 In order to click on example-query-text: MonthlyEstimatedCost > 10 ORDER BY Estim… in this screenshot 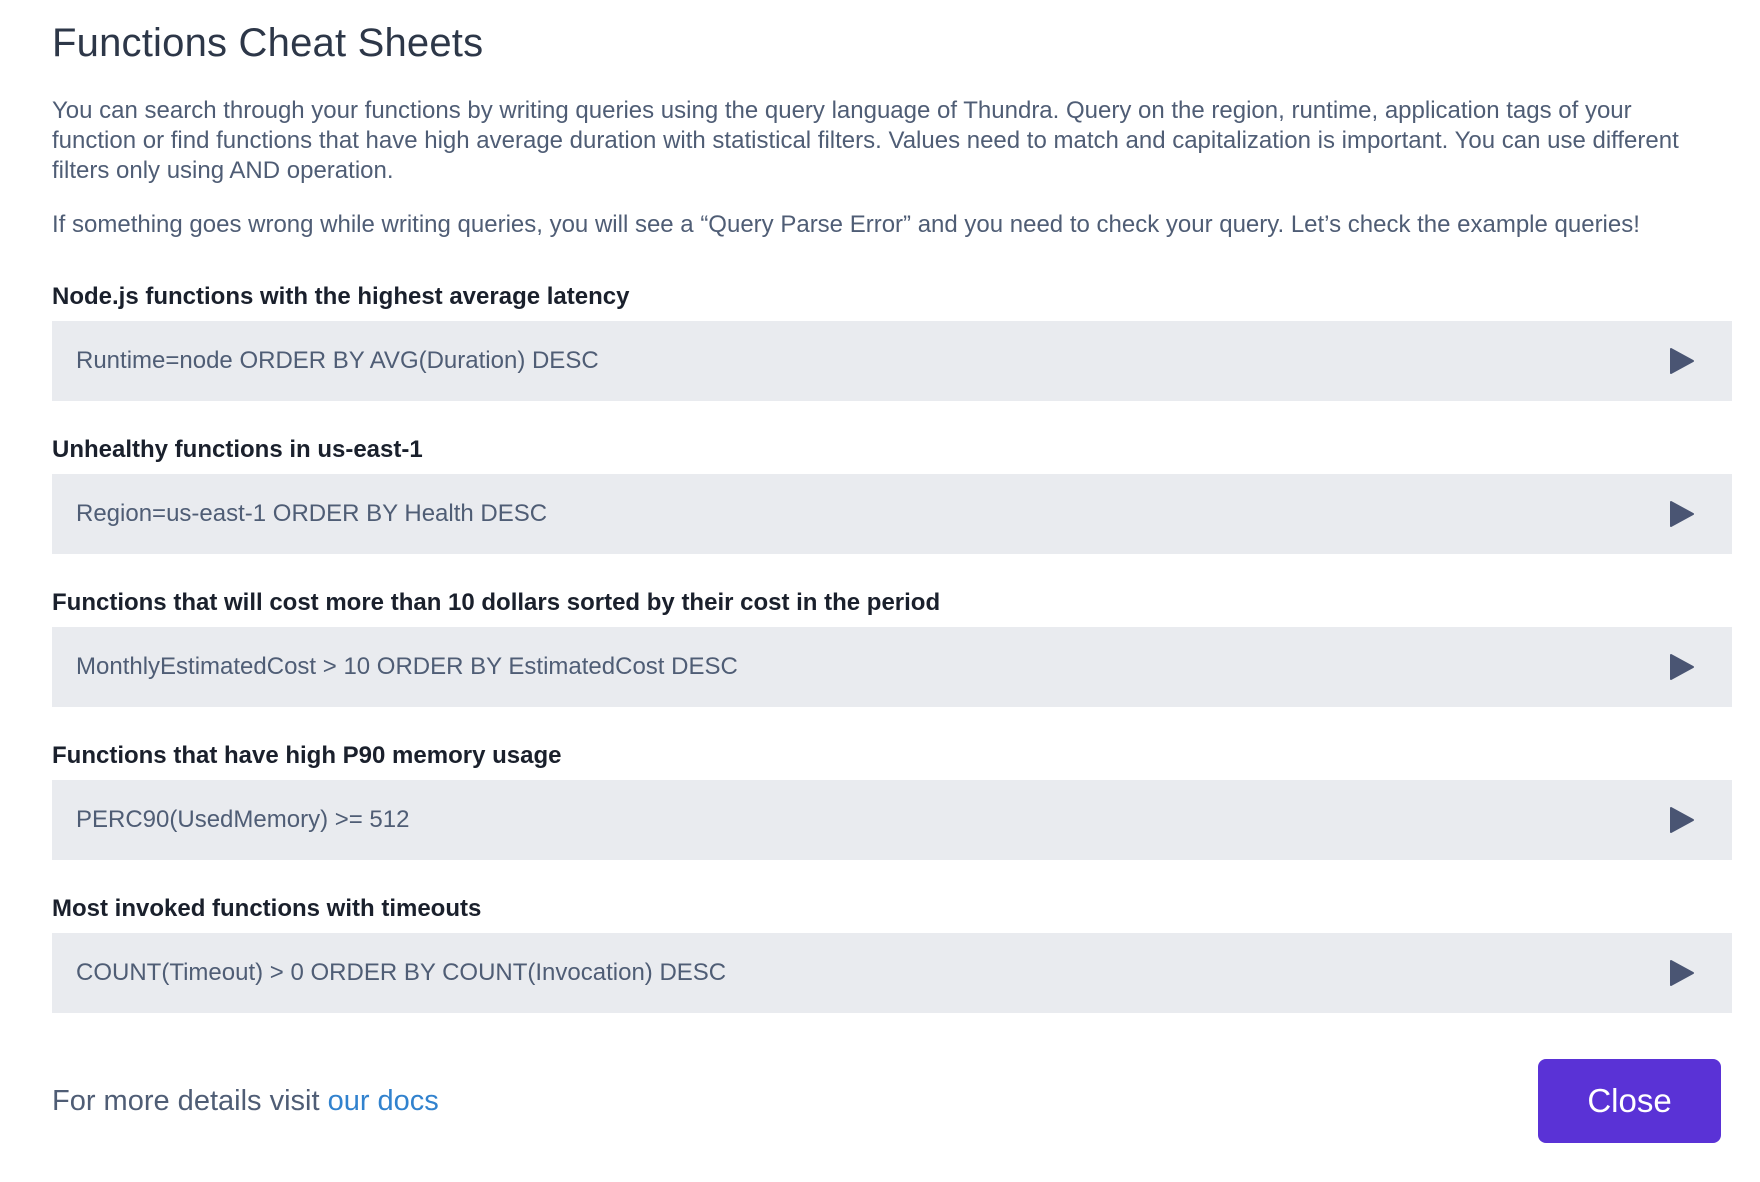, I will do `click(407, 666)`.